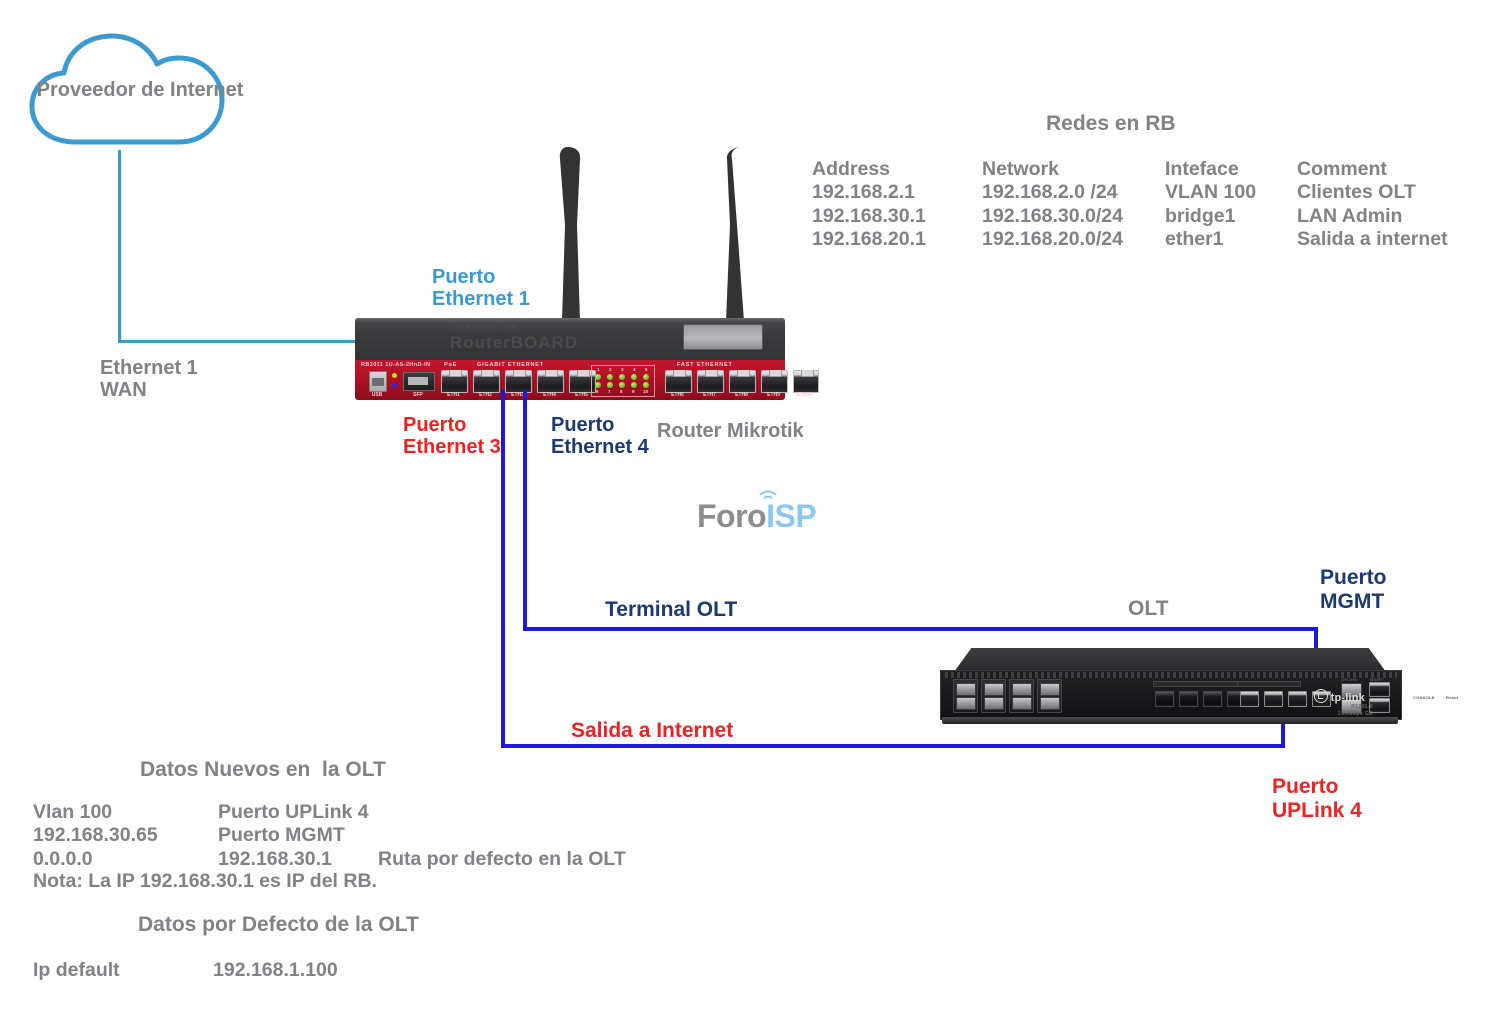 The height and width of the screenshot is (1031, 1500). What do you see at coordinates (377, 395) in the screenshot?
I see `usb-label: USB` at bounding box center [377, 395].